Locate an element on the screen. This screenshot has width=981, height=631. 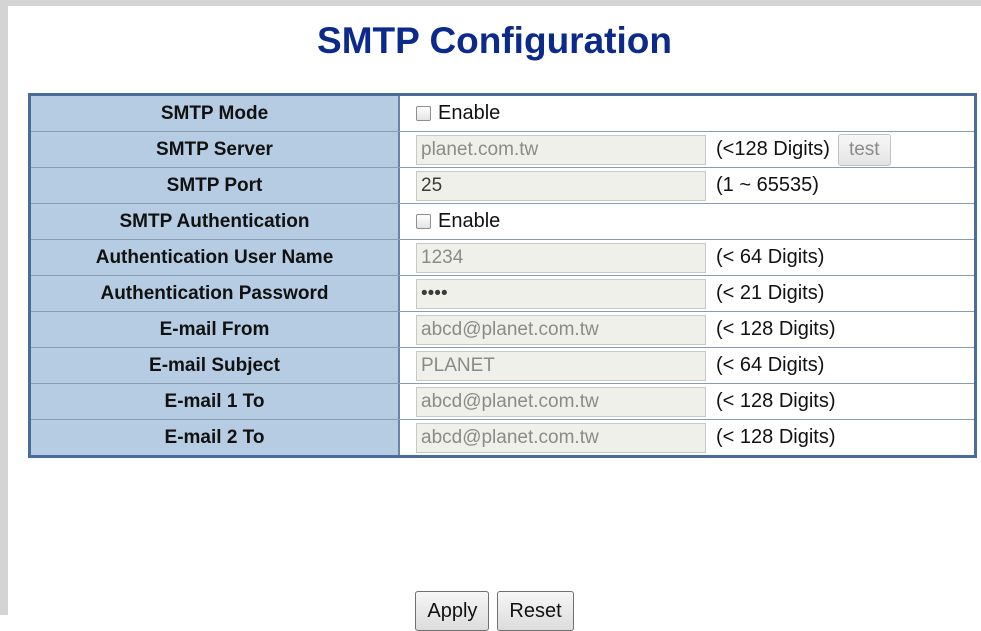
row-value: 25 (1 ~ 65535) is located at coordinates (687, 185).